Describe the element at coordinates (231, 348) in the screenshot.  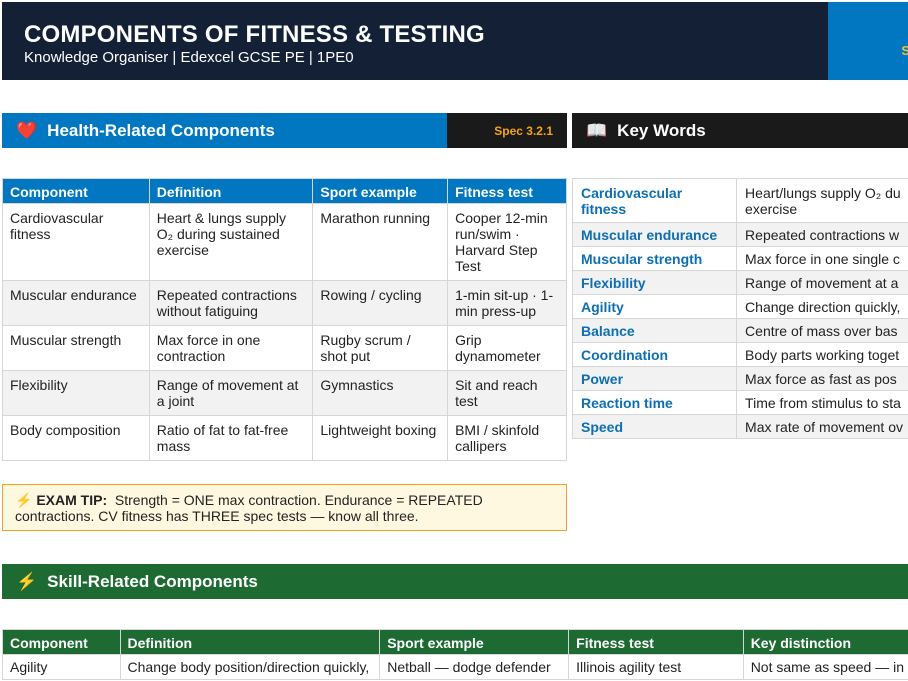
I see `table-cell: Max force in one contraction` at that location.